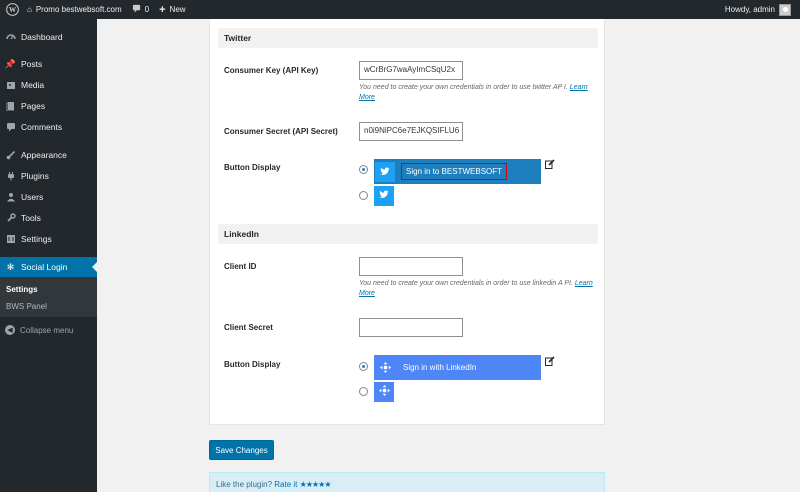  I want to click on client-id-label: Client ID, so click(240, 266).